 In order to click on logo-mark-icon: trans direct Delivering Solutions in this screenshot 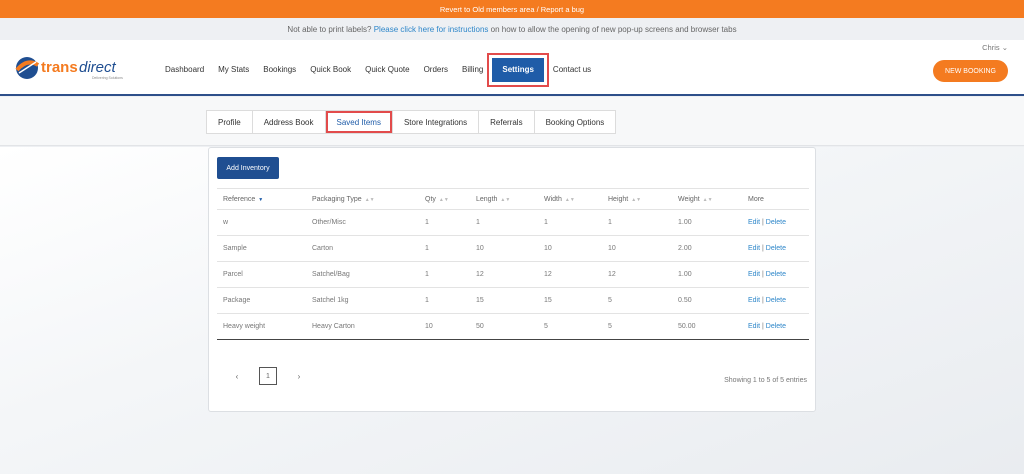, I will do `click(69, 68)`.